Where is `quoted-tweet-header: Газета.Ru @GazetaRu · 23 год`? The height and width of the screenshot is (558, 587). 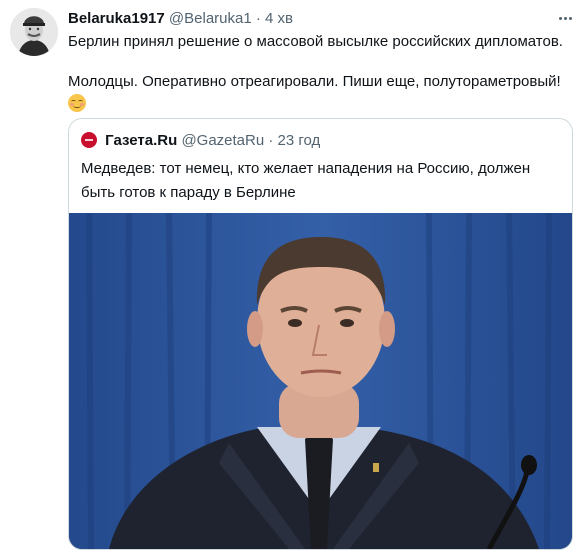 quoted-tweet-header: Газета.Ru @GazetaRu · 23 год is located at coordinates (200, 141).